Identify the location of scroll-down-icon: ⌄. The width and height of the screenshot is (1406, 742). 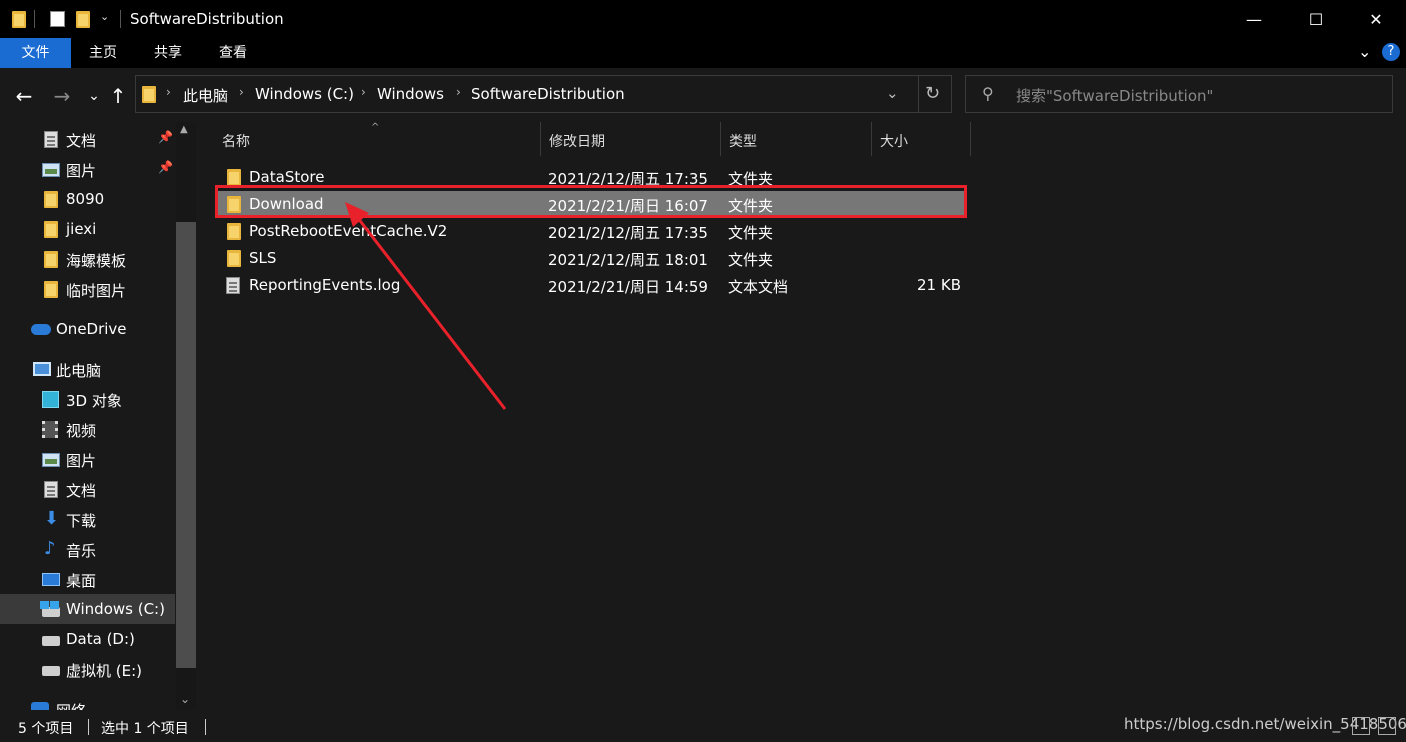
(185, 699).